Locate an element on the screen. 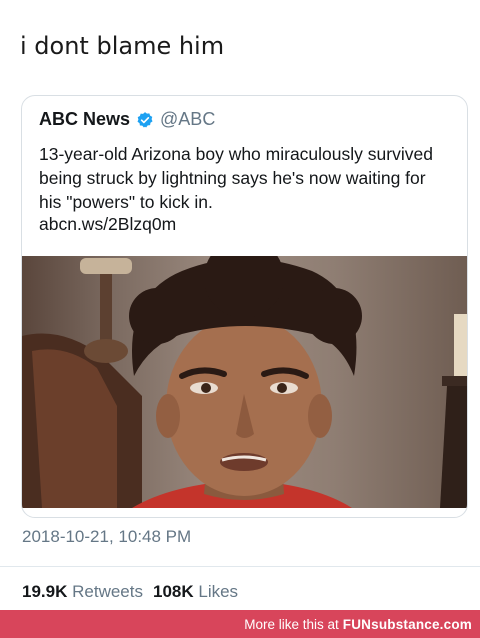  verified-badge-icon is located at coordinates (145, 120).